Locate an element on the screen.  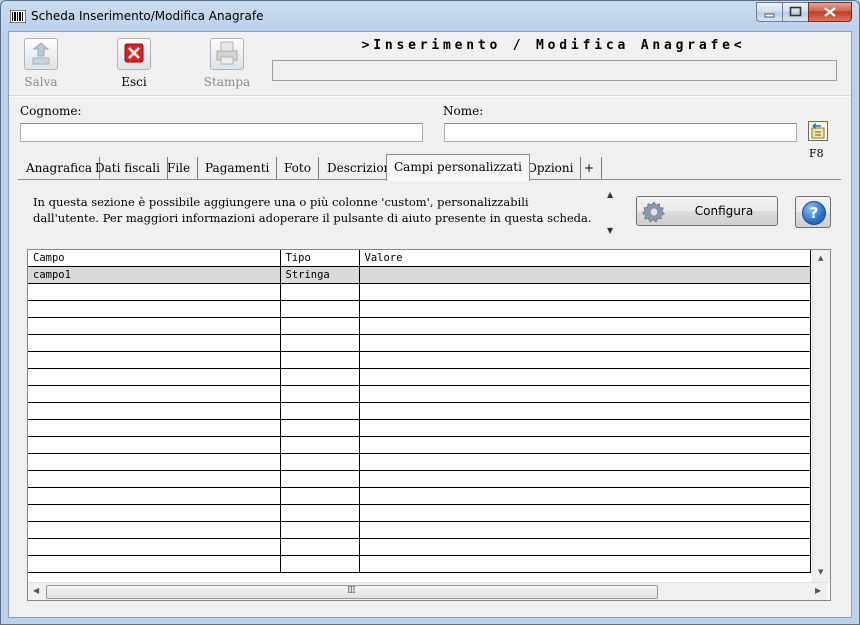
tab-pagamenti: Pagamenti is located at coordinates (238, 168).